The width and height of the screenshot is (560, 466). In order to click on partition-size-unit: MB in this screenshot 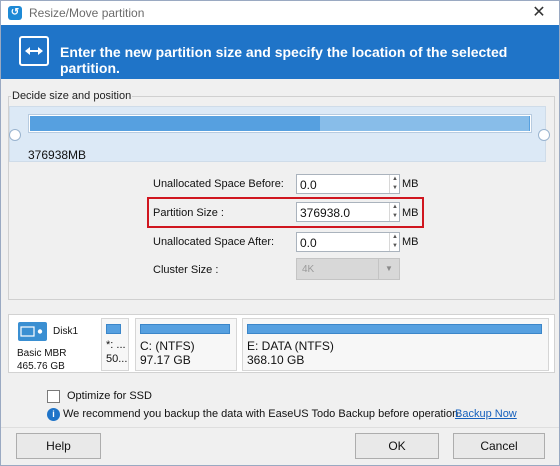, I will do `click(410, 213)`.